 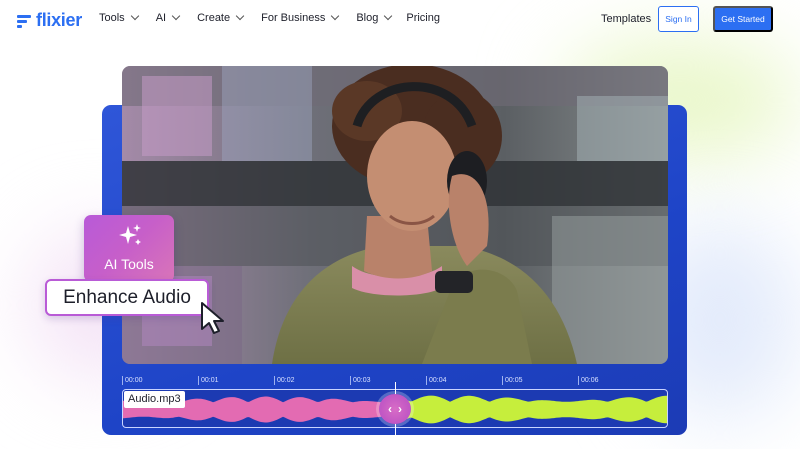 I want to click on nav-item-ai: AI, so click(x=168, y=17).